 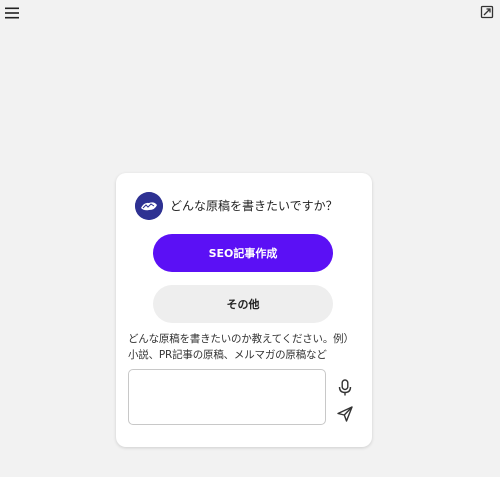 I want to click on expand-button, so click(x=487, y=11).